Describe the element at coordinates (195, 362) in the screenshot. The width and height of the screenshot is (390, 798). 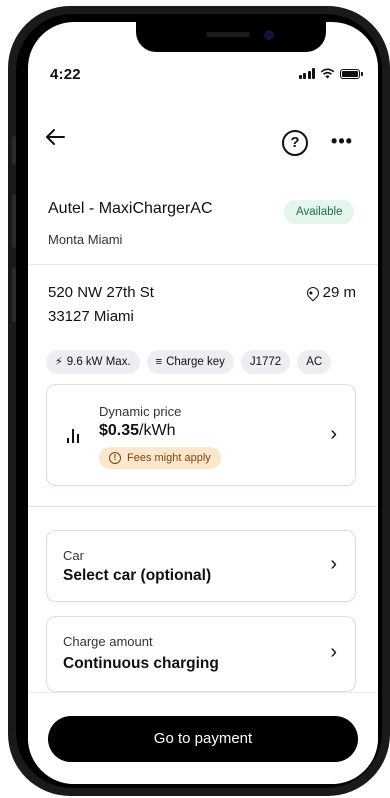
I see `tag-label: Charge key` at that location.